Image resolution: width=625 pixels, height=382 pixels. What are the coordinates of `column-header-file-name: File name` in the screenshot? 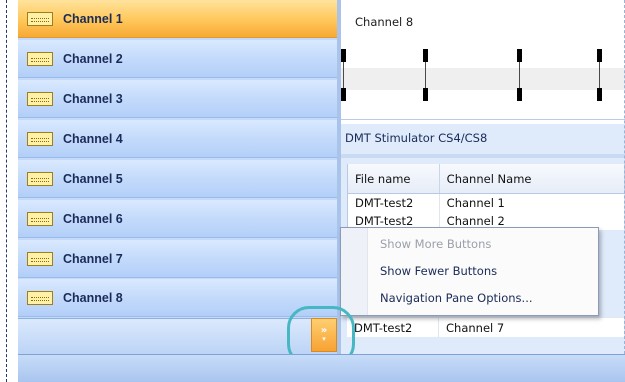 It's located at (394, 178).